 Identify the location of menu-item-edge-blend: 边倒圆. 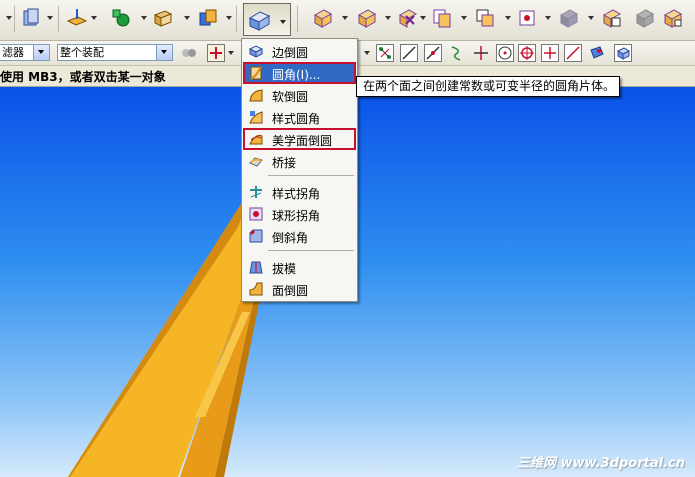
(299, 51).